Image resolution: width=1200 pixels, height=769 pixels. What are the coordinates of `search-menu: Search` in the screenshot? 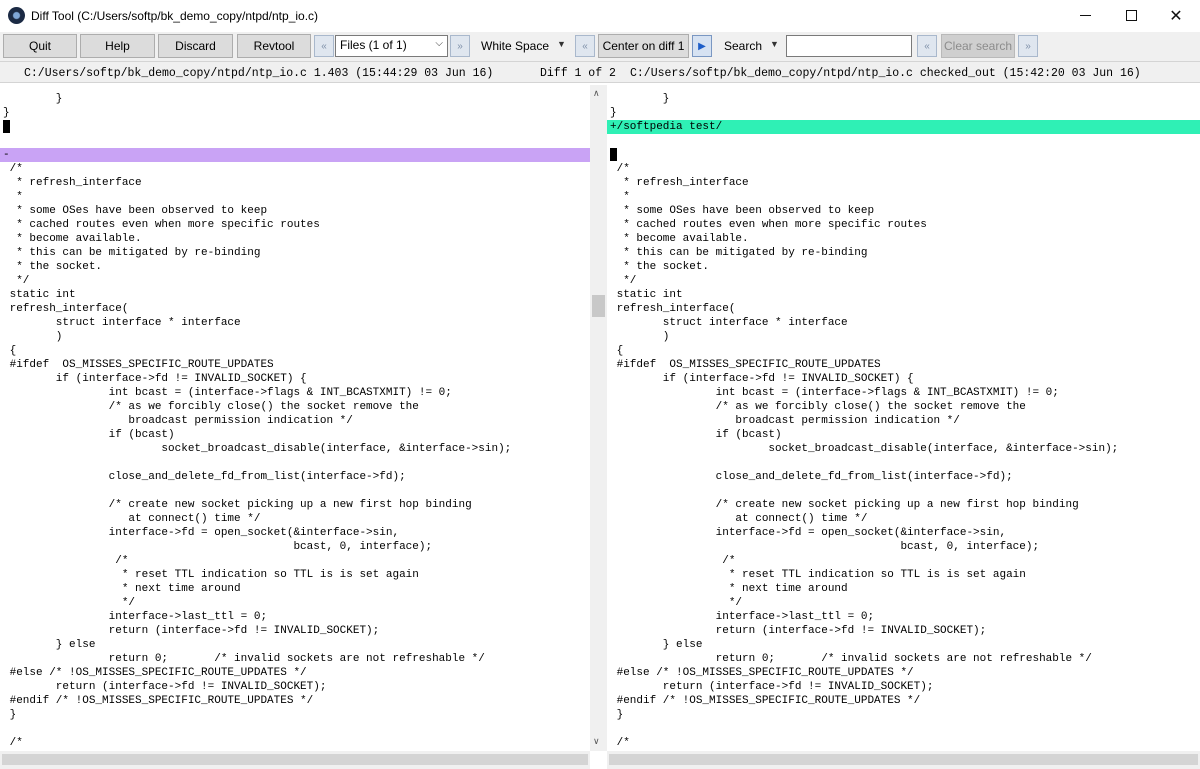 It's located at (743, 46).